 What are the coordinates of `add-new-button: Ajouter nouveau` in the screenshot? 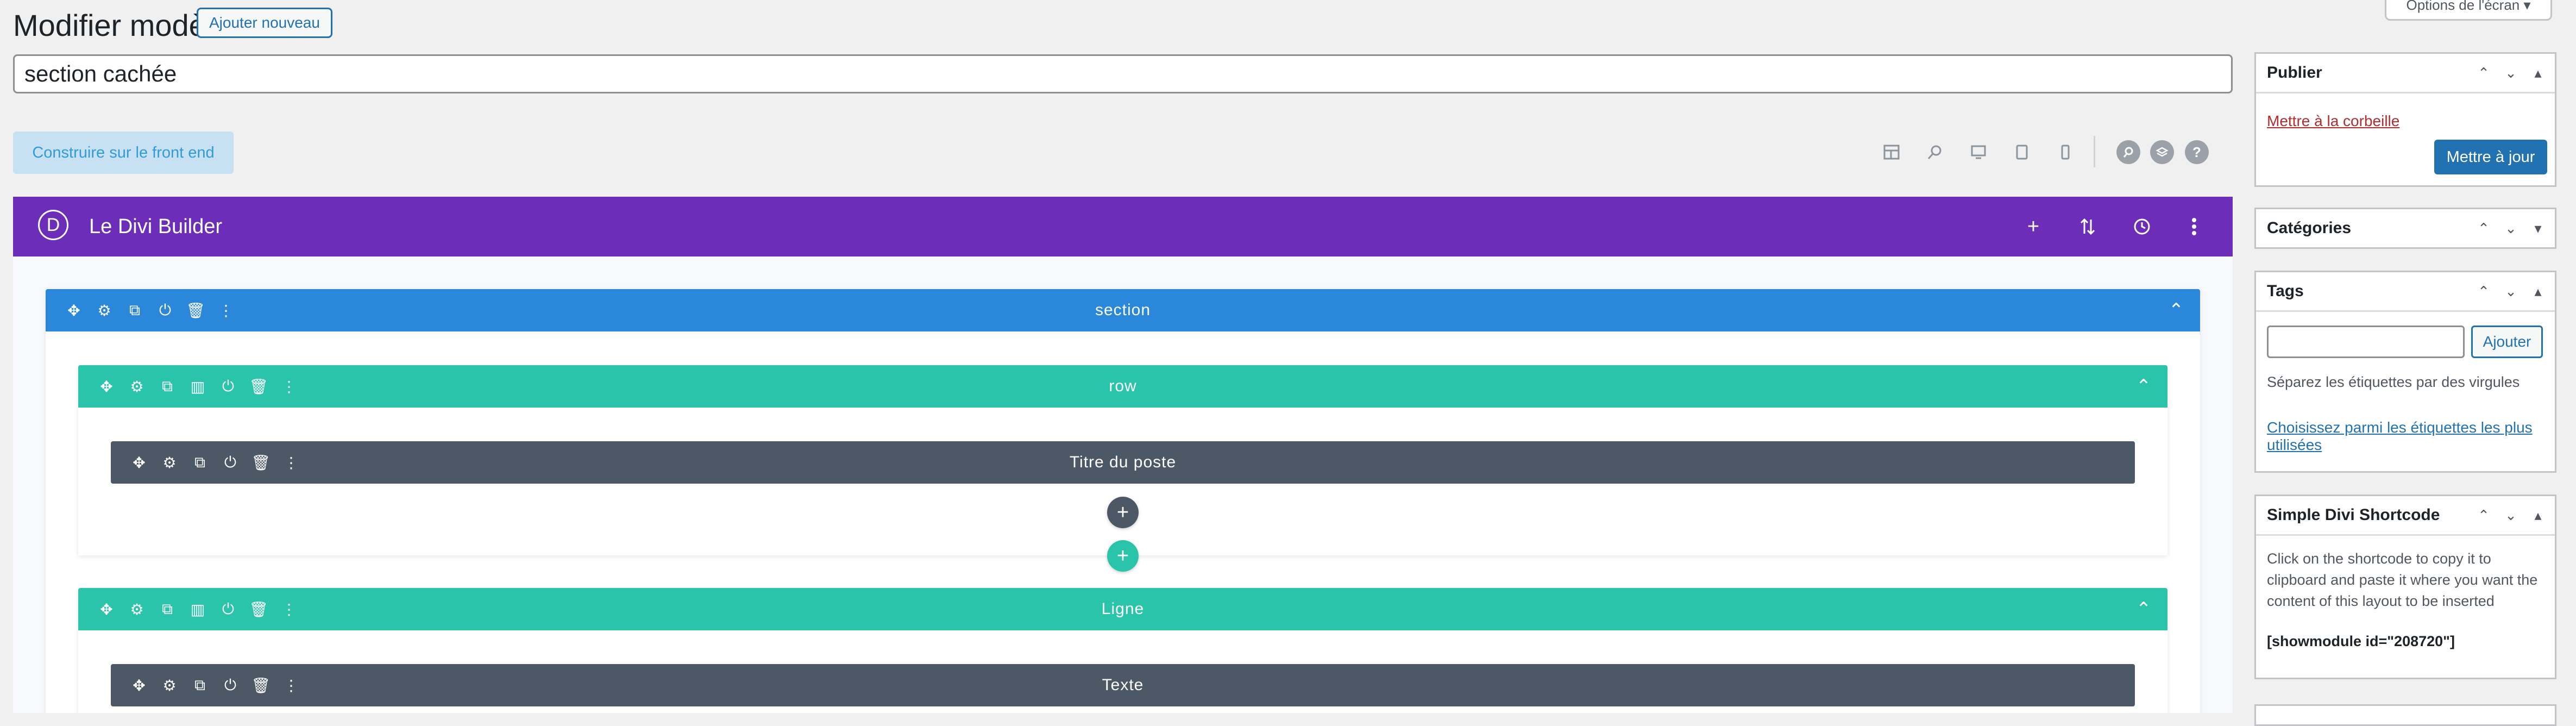 It's located at (264, 23).